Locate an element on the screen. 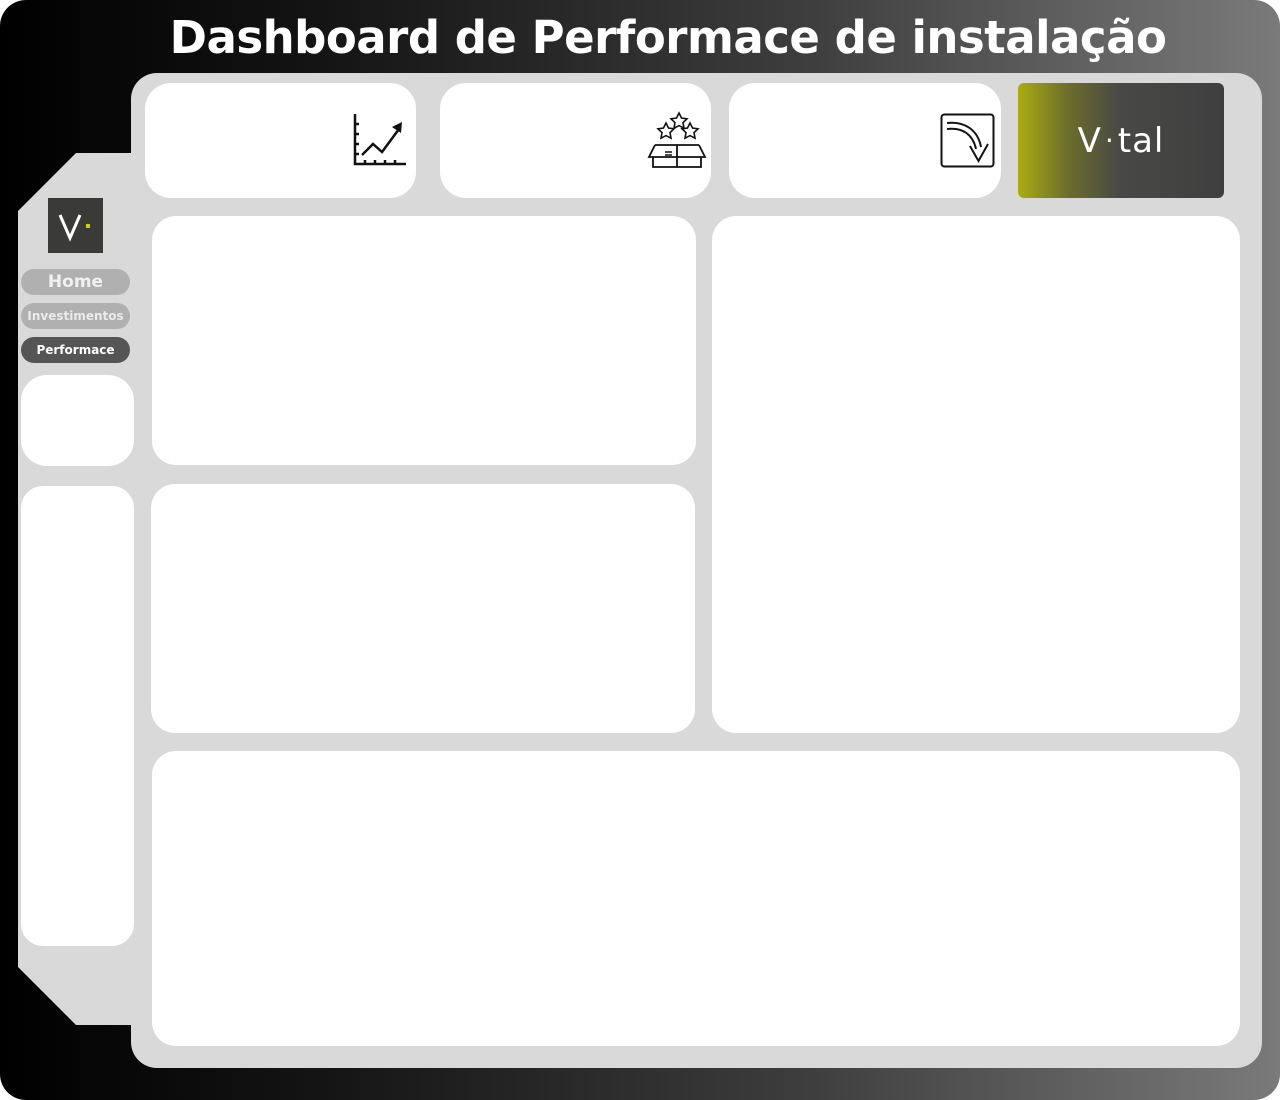 The image size is (1280, 1100). kpi-card-growth is located at coordinates (280, 140).